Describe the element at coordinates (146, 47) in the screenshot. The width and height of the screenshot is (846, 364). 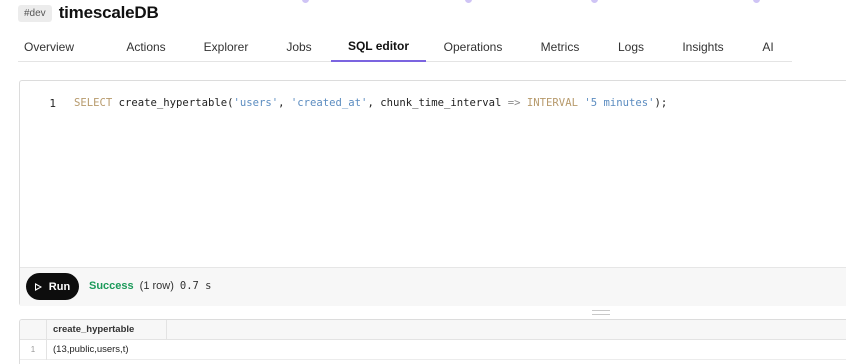
I see `tab-actions: Actions` at that location.